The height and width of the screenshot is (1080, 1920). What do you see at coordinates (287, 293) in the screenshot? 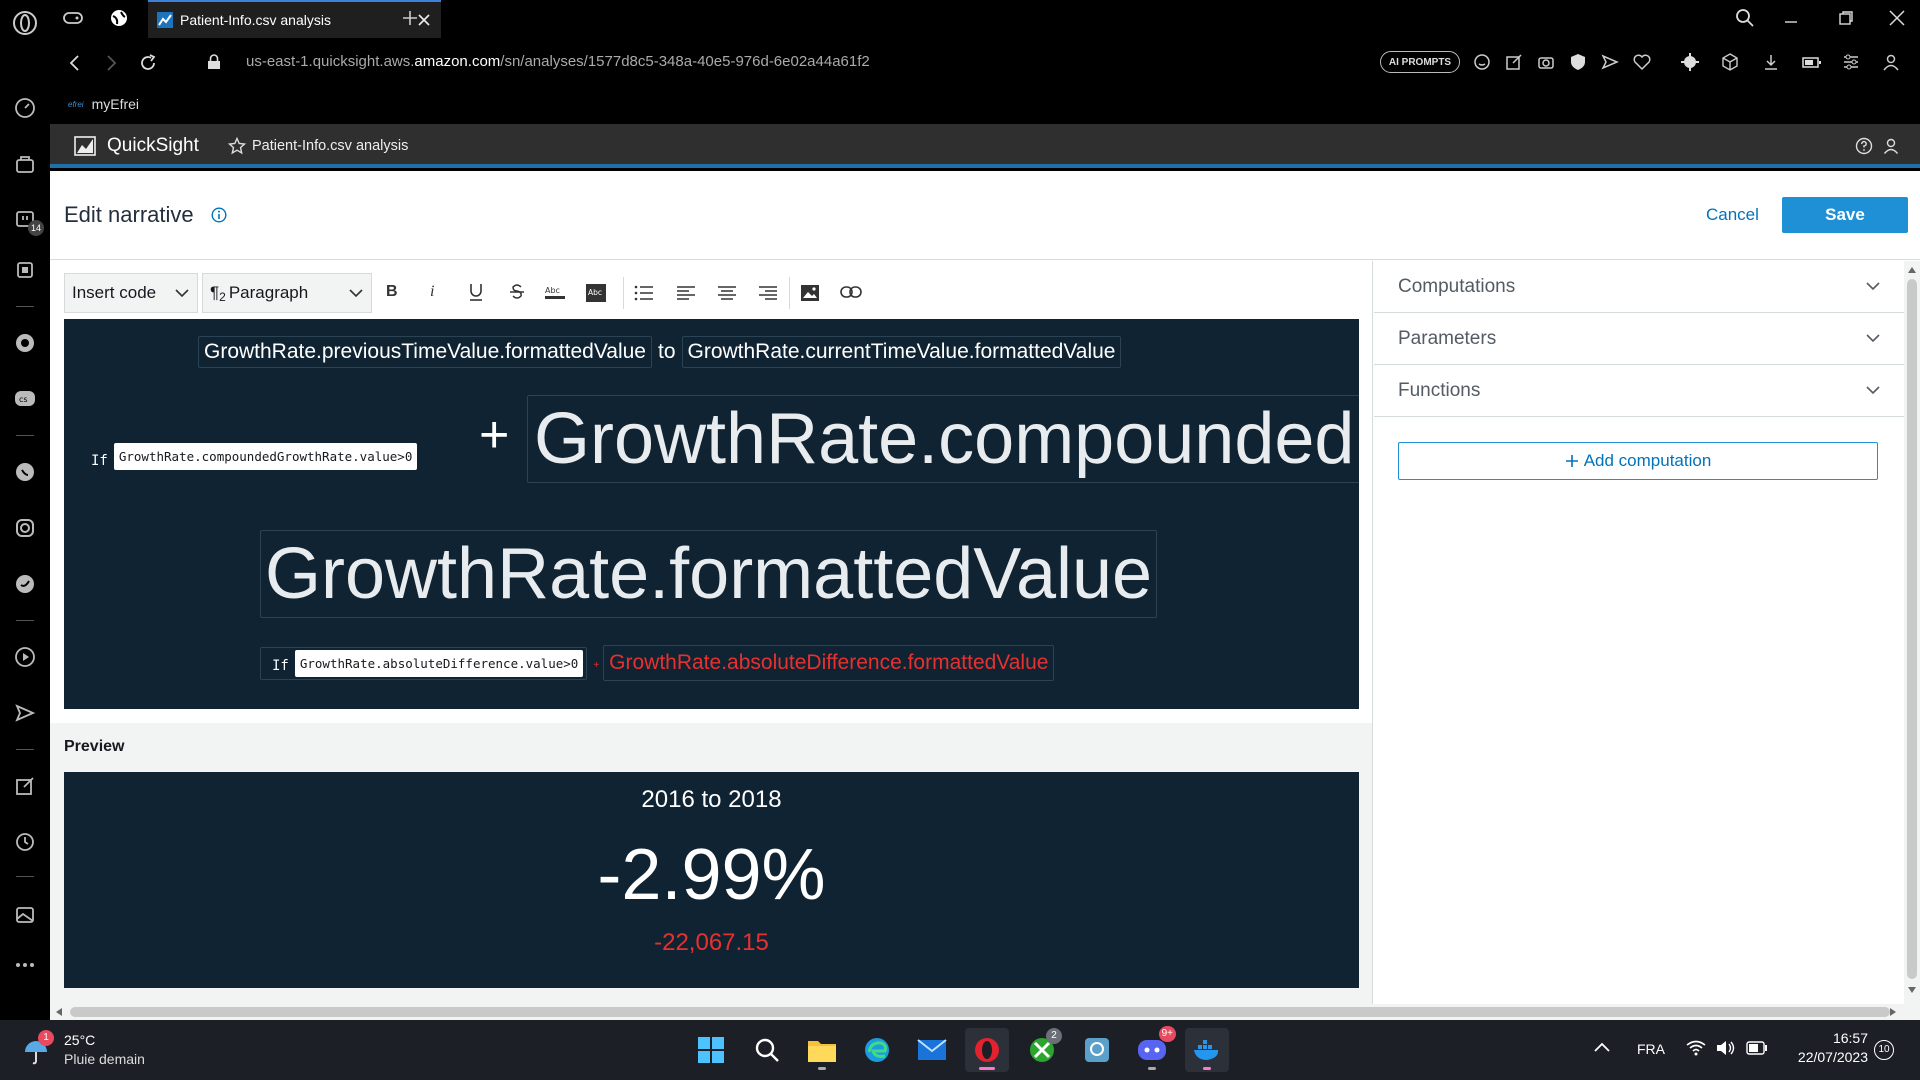
I see `paragraph-style-dropdown: ¶ 2 Paragraph` at bounding box center [287, 293].